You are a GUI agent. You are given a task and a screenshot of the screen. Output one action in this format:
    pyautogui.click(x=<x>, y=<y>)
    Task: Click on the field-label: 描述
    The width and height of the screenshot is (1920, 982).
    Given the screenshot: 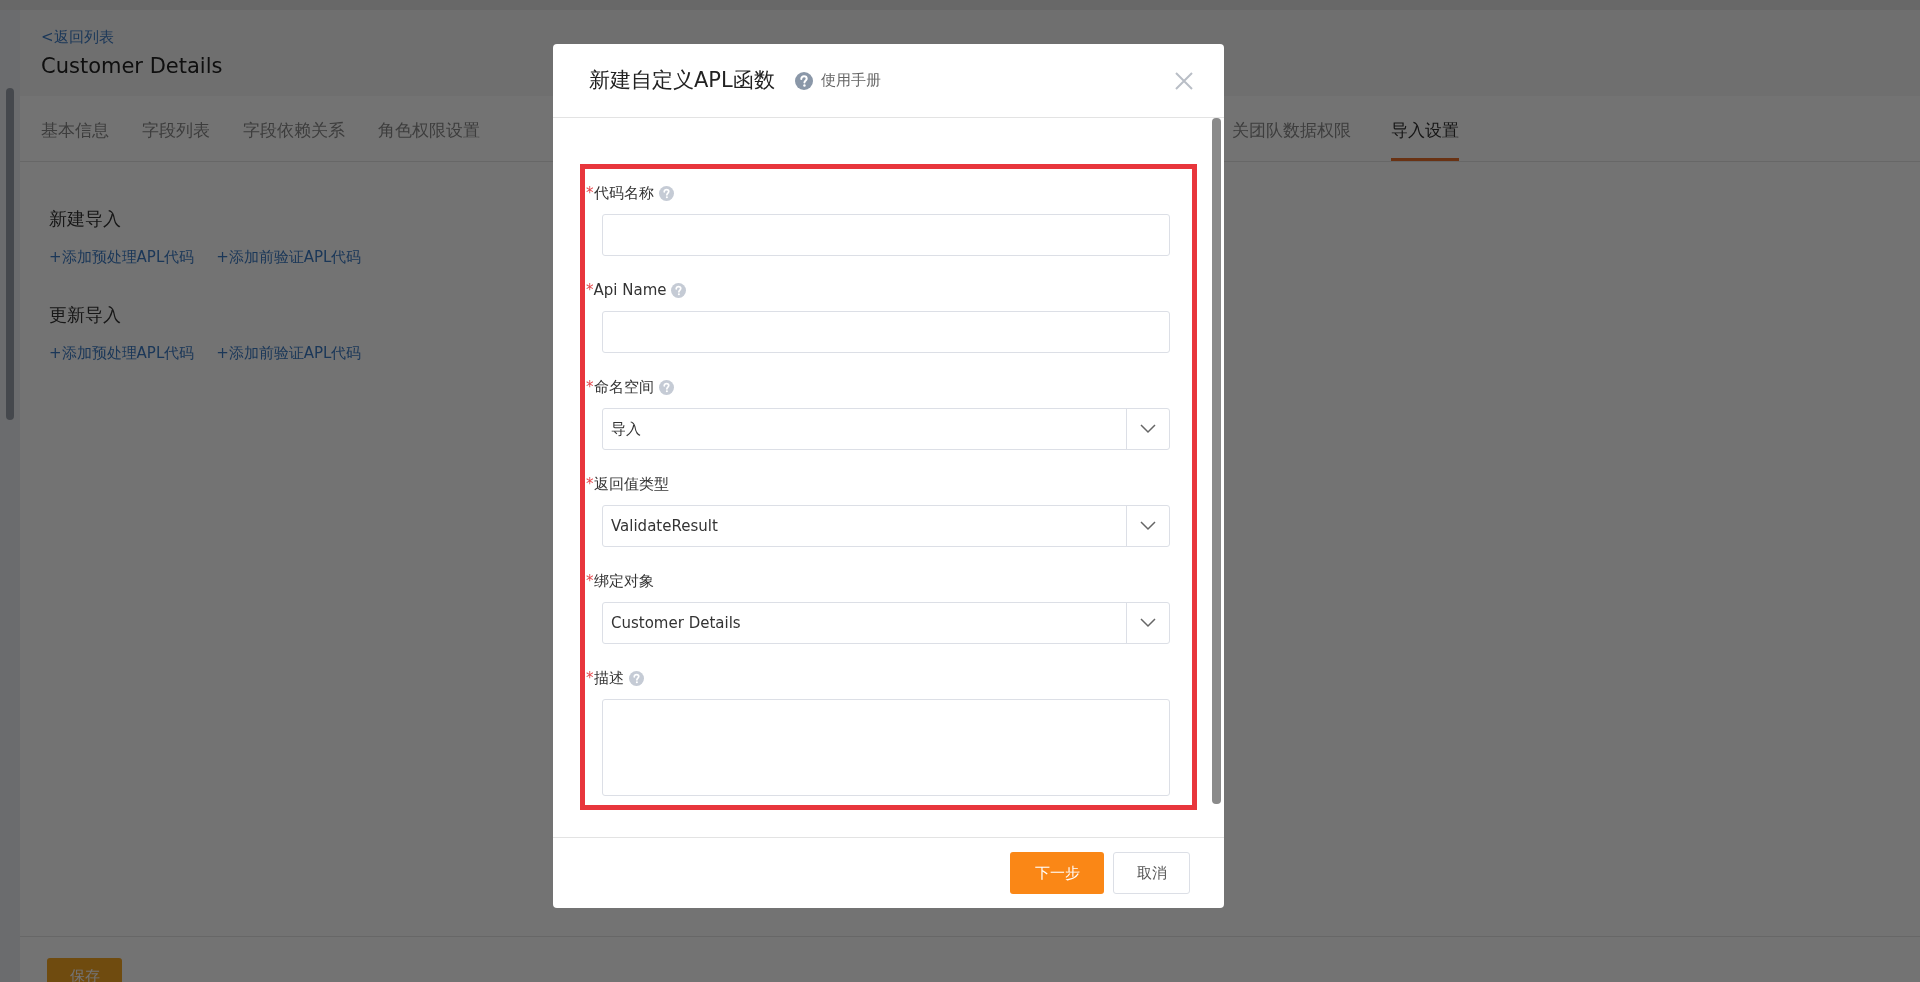 What is the action you would take?
    pyautogui.click(x=608, y=678)
    